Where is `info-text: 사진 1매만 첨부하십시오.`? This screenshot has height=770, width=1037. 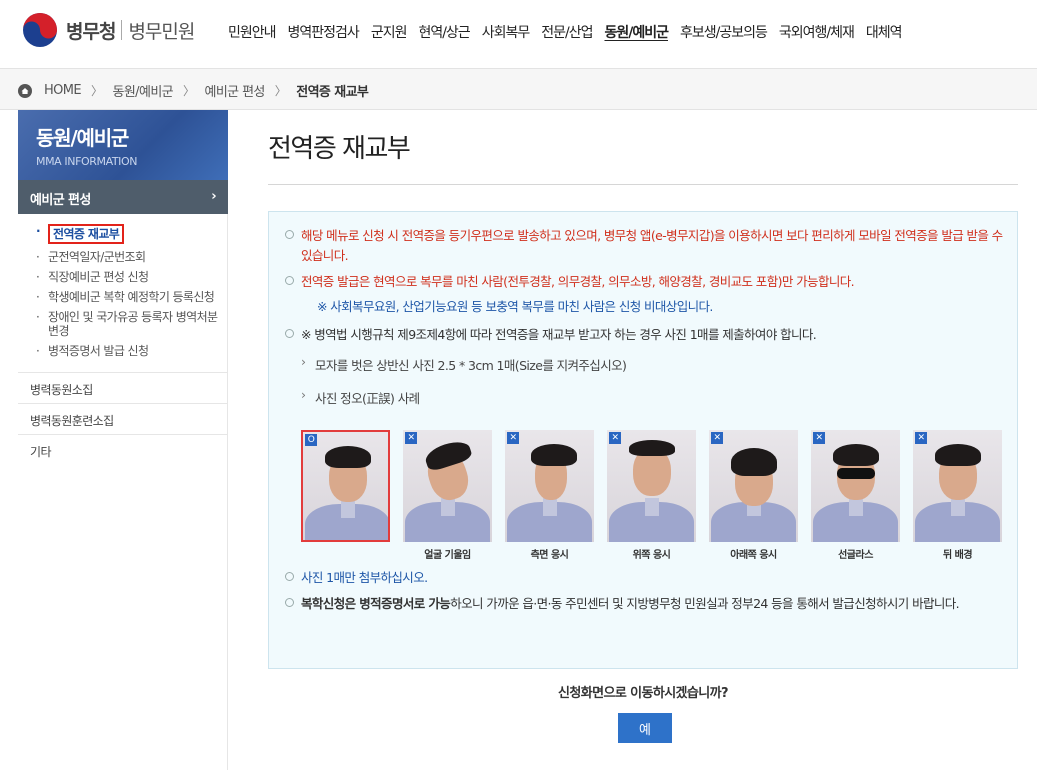 info-text: 사진 1매만 첨부하십시오. is located at coordinates (364, 577).